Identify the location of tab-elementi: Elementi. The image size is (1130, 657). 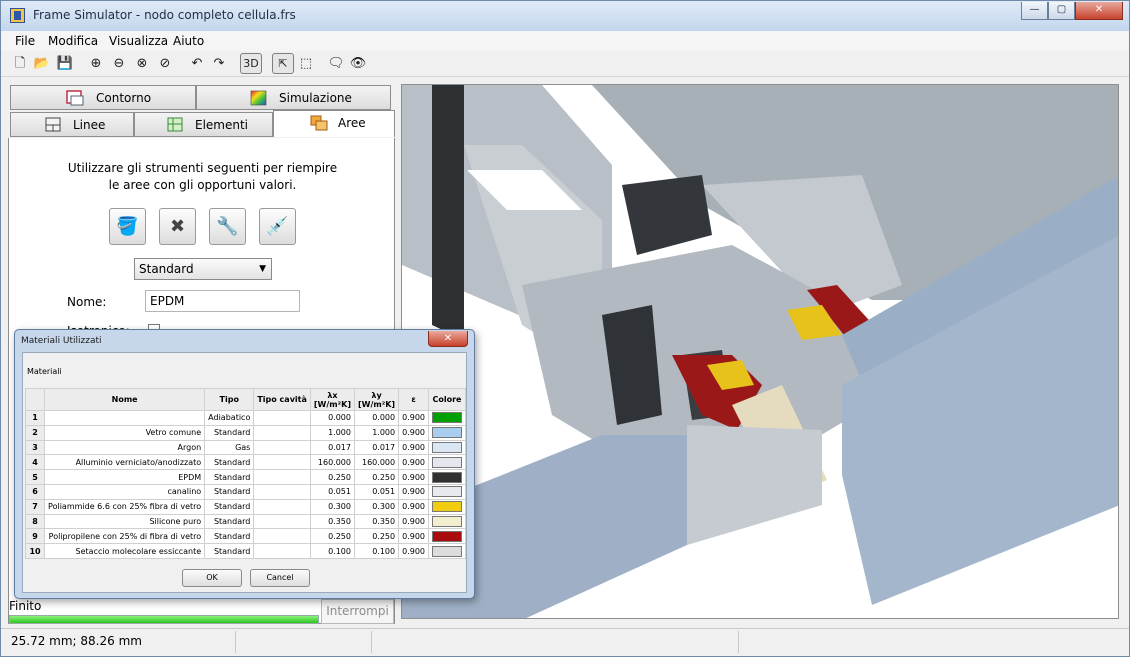
(203, 124).